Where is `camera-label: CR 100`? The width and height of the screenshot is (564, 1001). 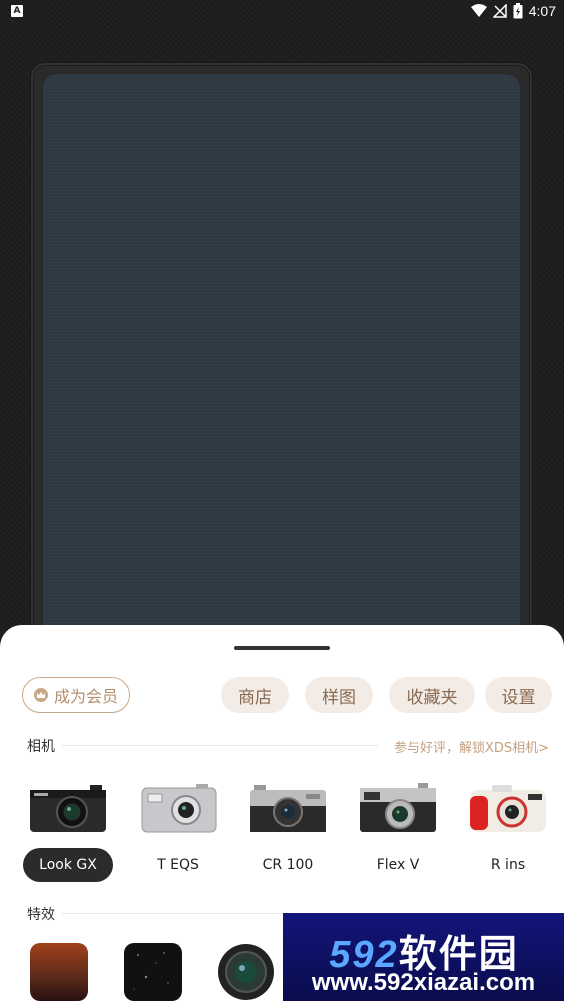 camera-label: CR 100 is located at coordinates (288, 865).